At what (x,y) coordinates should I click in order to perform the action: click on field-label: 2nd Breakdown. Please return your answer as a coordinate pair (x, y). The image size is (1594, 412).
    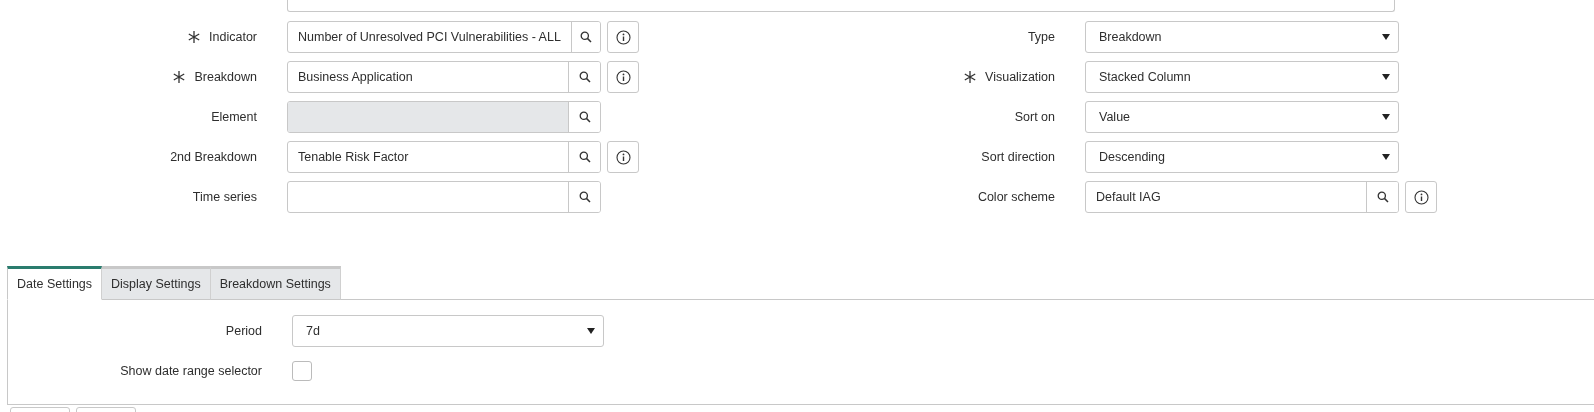
    Looking at the image, I should click on (213, 157).